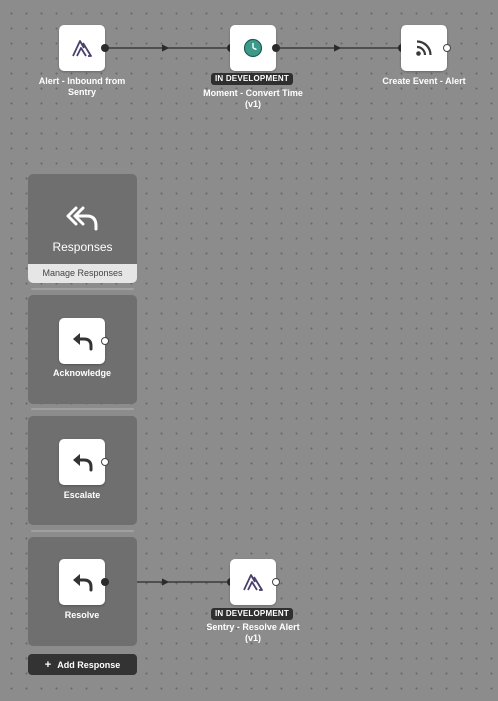 Image resolution: width=498 pixels, height=701 pixels. I want to click on response-label: Resolve, so click(82, 615).